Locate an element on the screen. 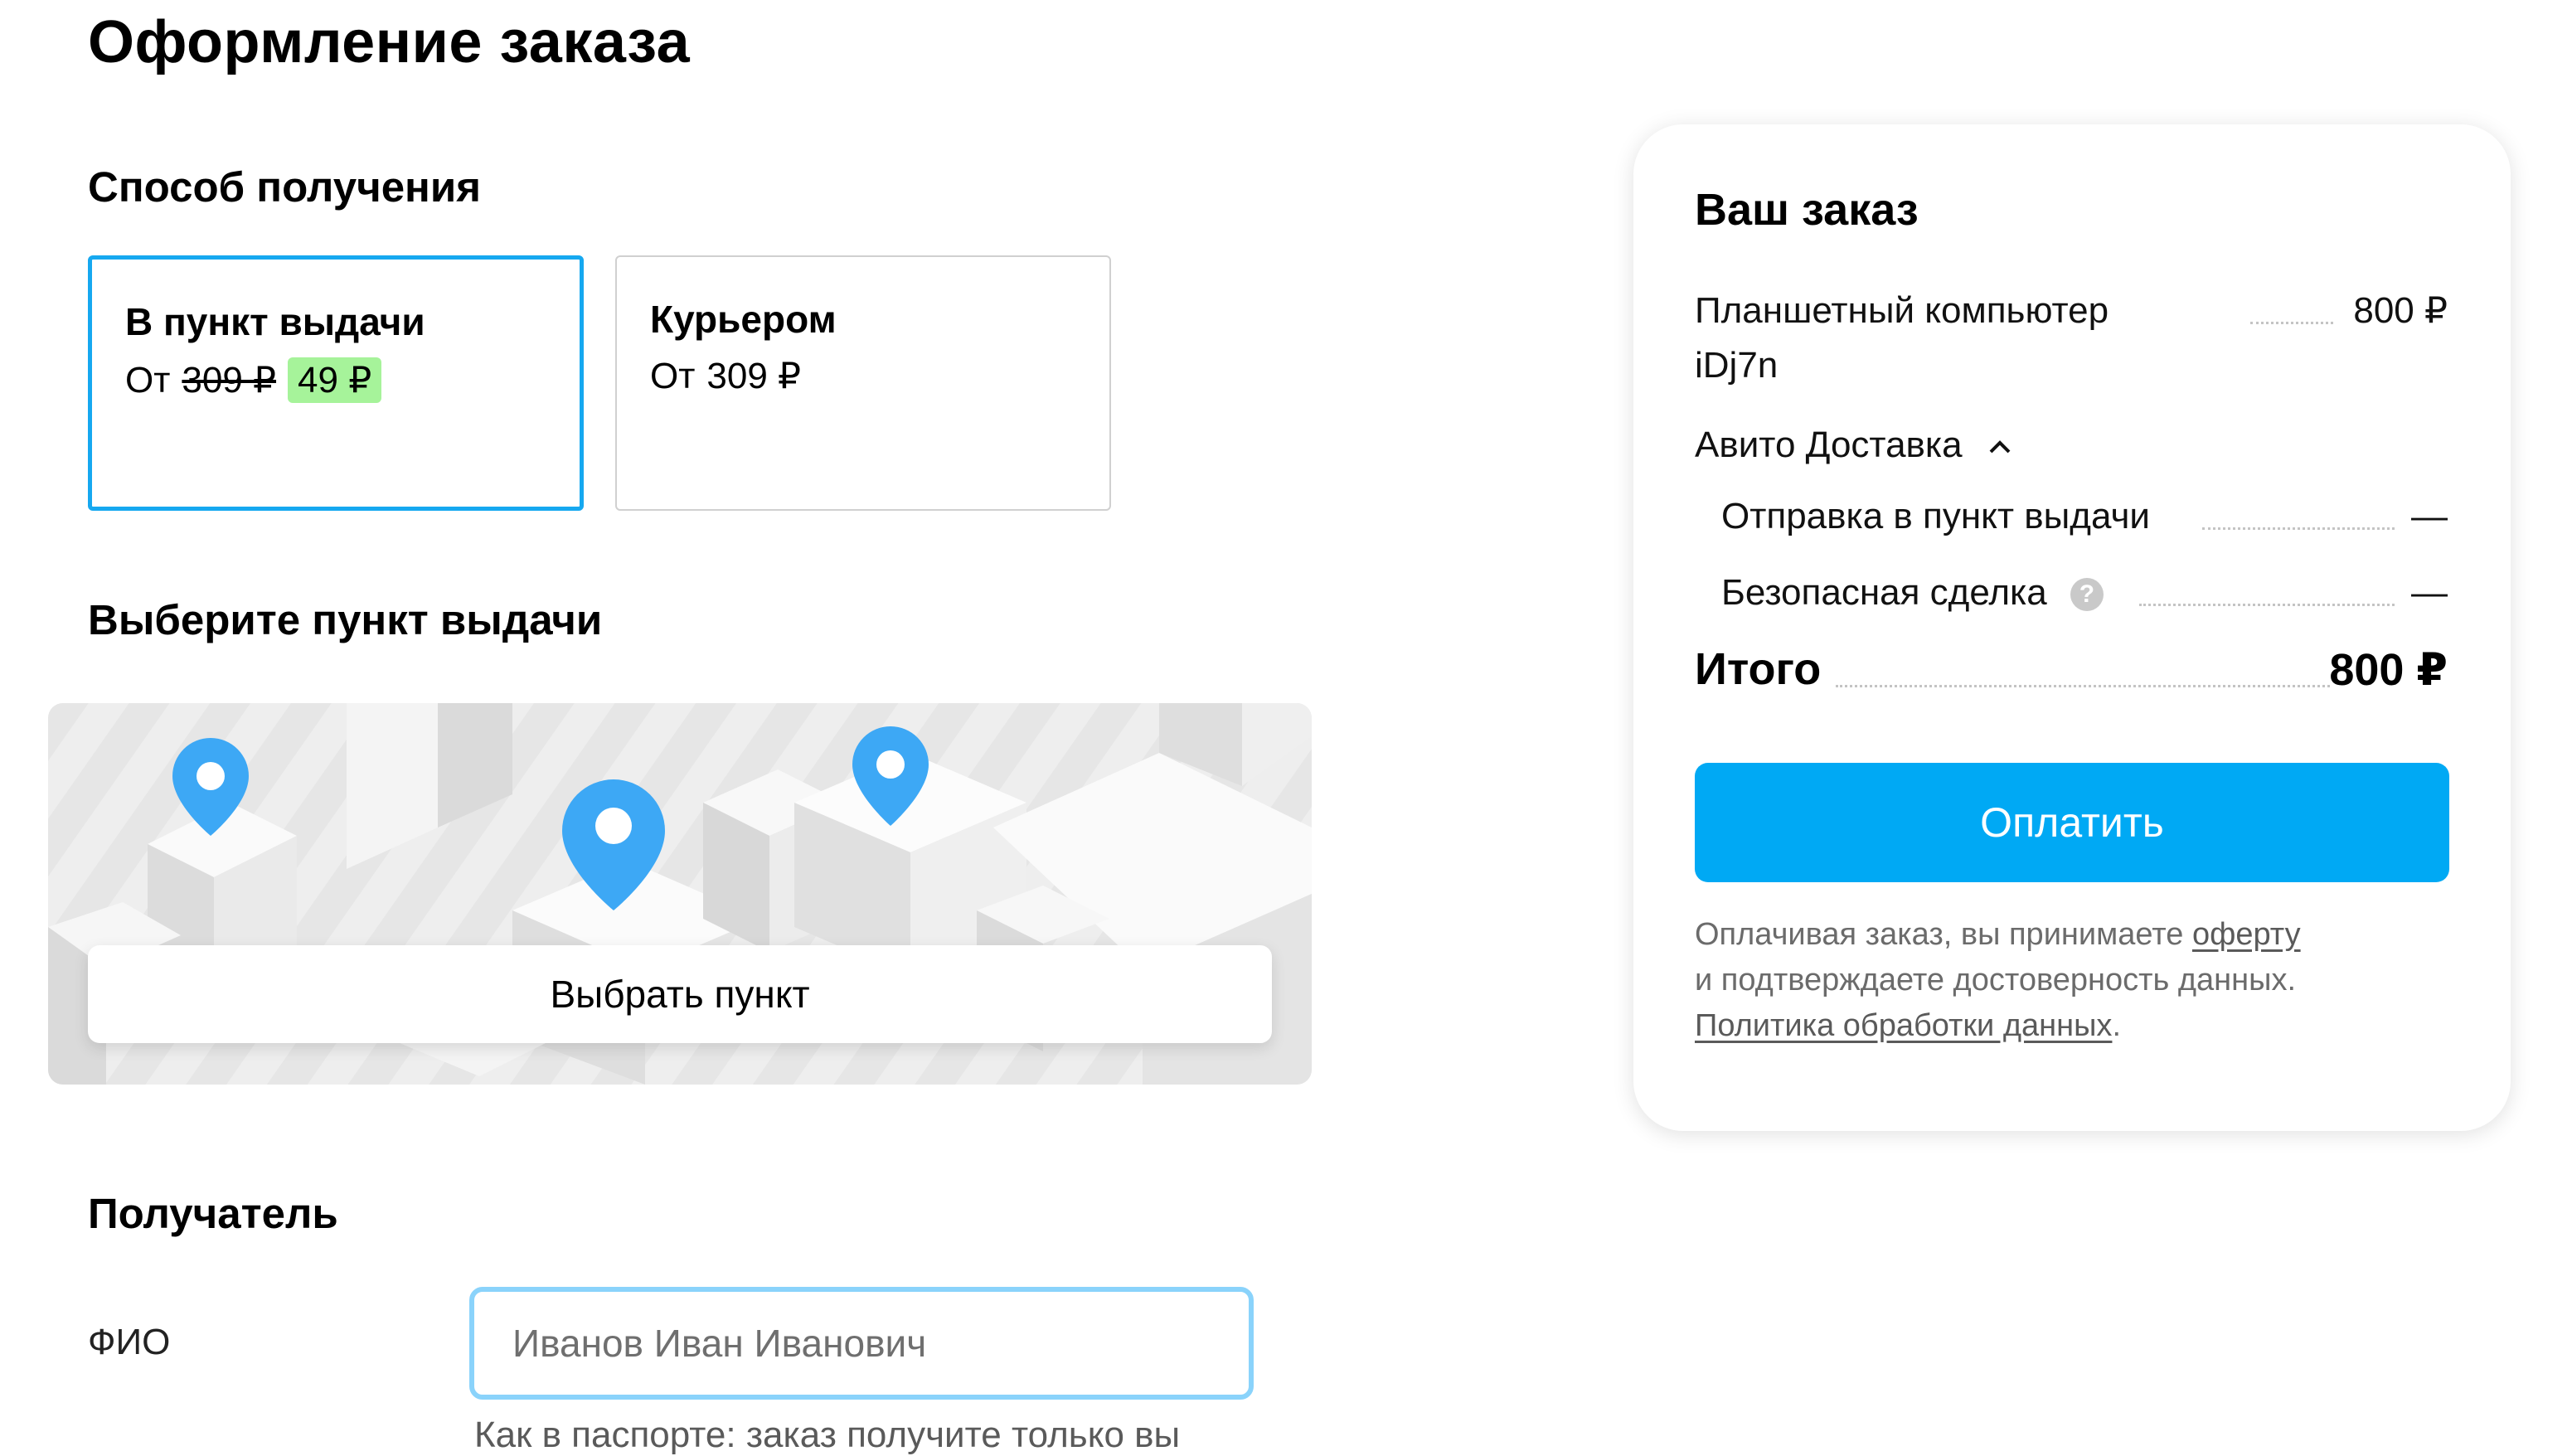 Image resolution: width=2572 pixels, height=1456 pixels. fio-hint: Как в паспорте: заказ получите только вы is located at coordinates (827, 1435).